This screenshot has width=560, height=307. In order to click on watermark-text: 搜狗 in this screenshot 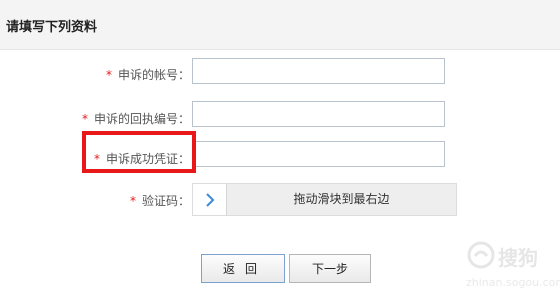, I will do `click(518, 258)`.